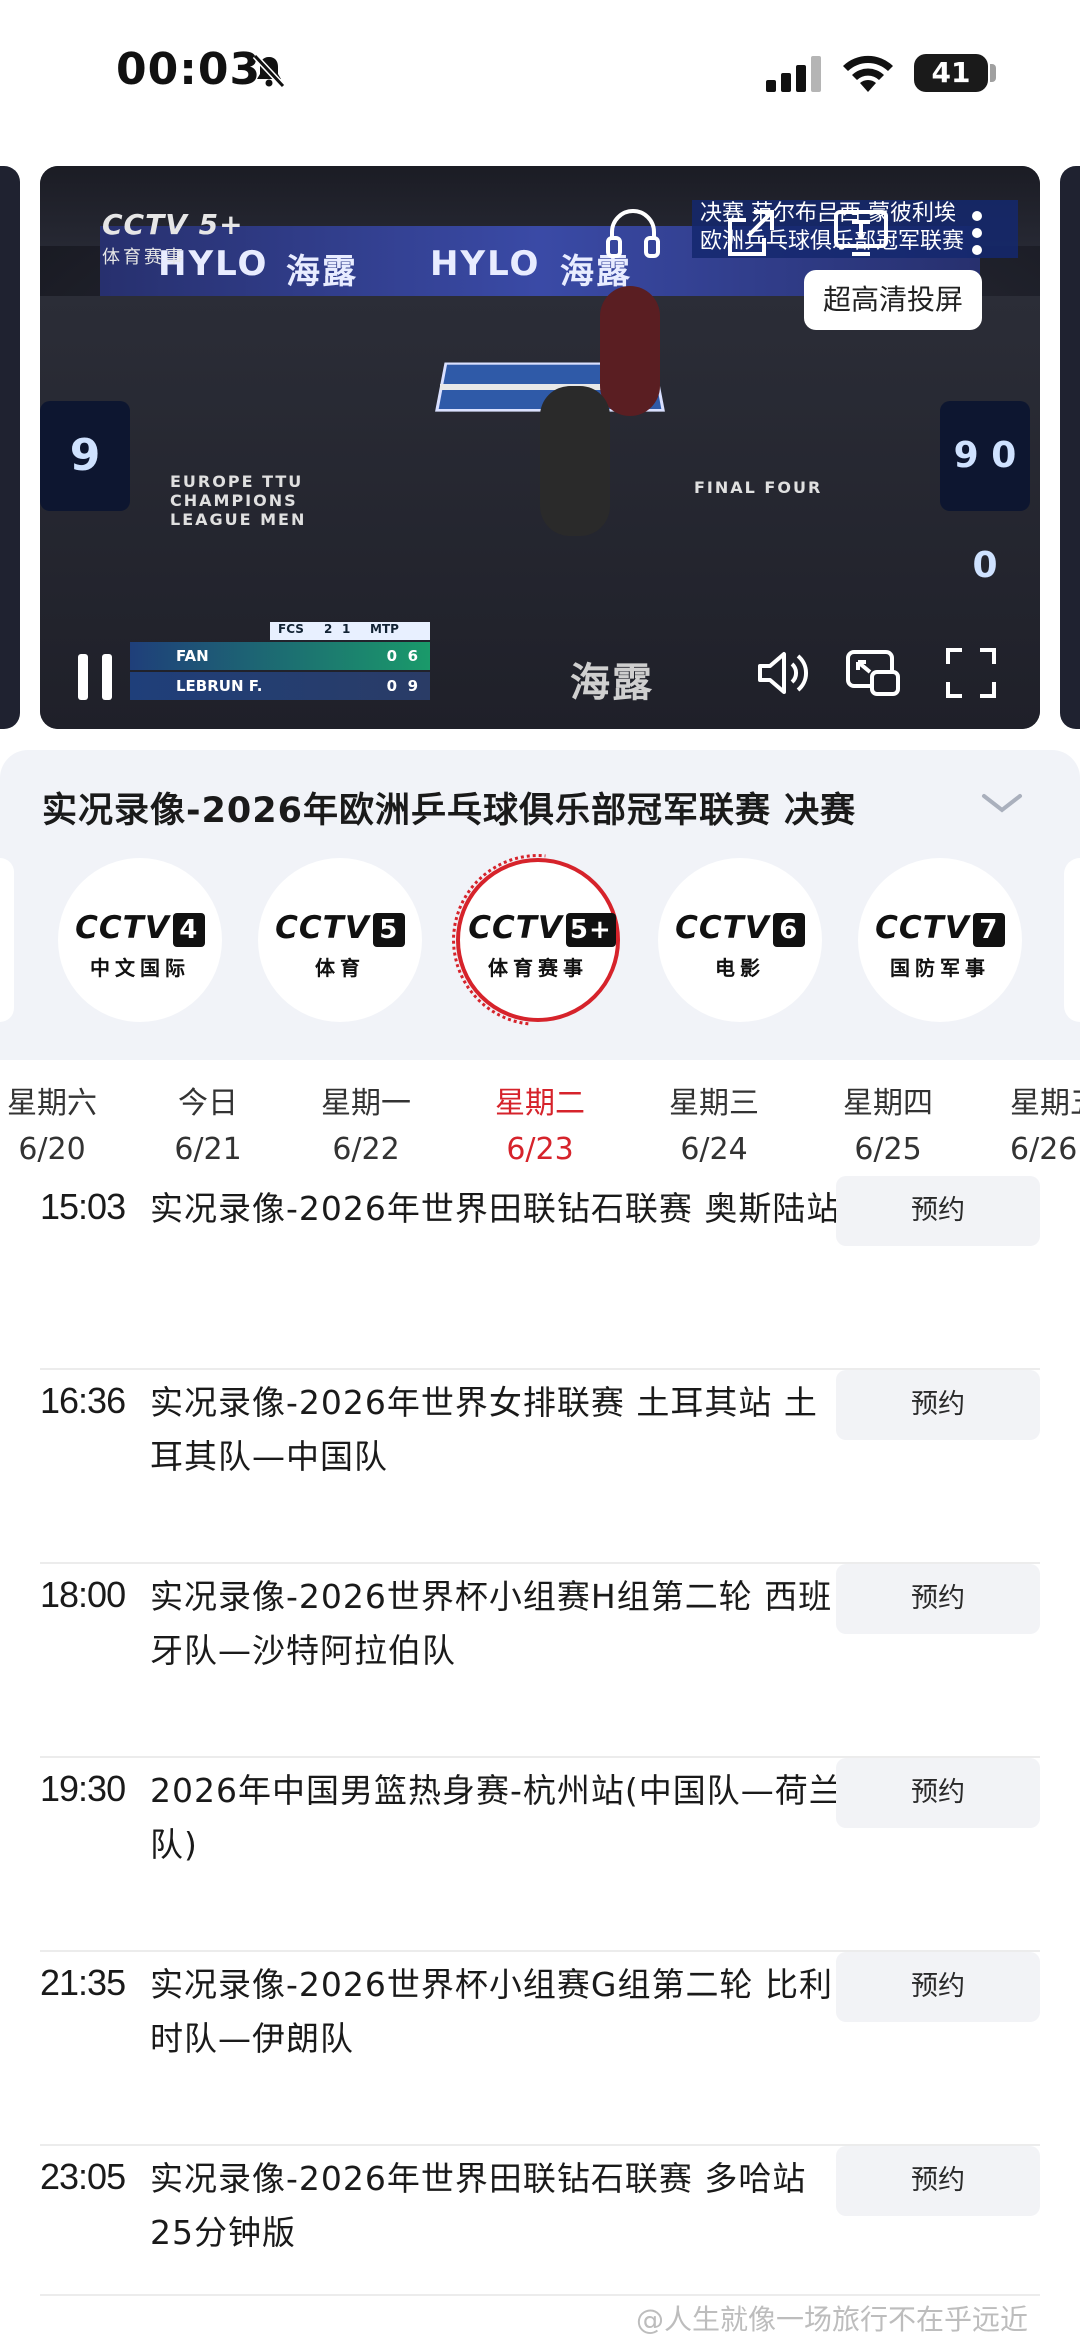 This screenshot has height=2341, width=1080. Describe the element at coordinates (873, 673) in the screenshot. I see `picture-in-picture-icon` at that location.